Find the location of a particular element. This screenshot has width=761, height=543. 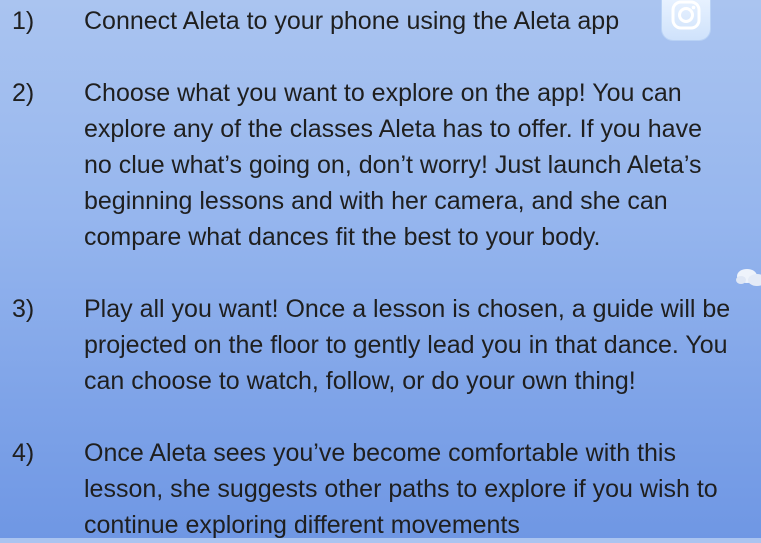

step-4-number: 4) is located at coordinates (23, 453).